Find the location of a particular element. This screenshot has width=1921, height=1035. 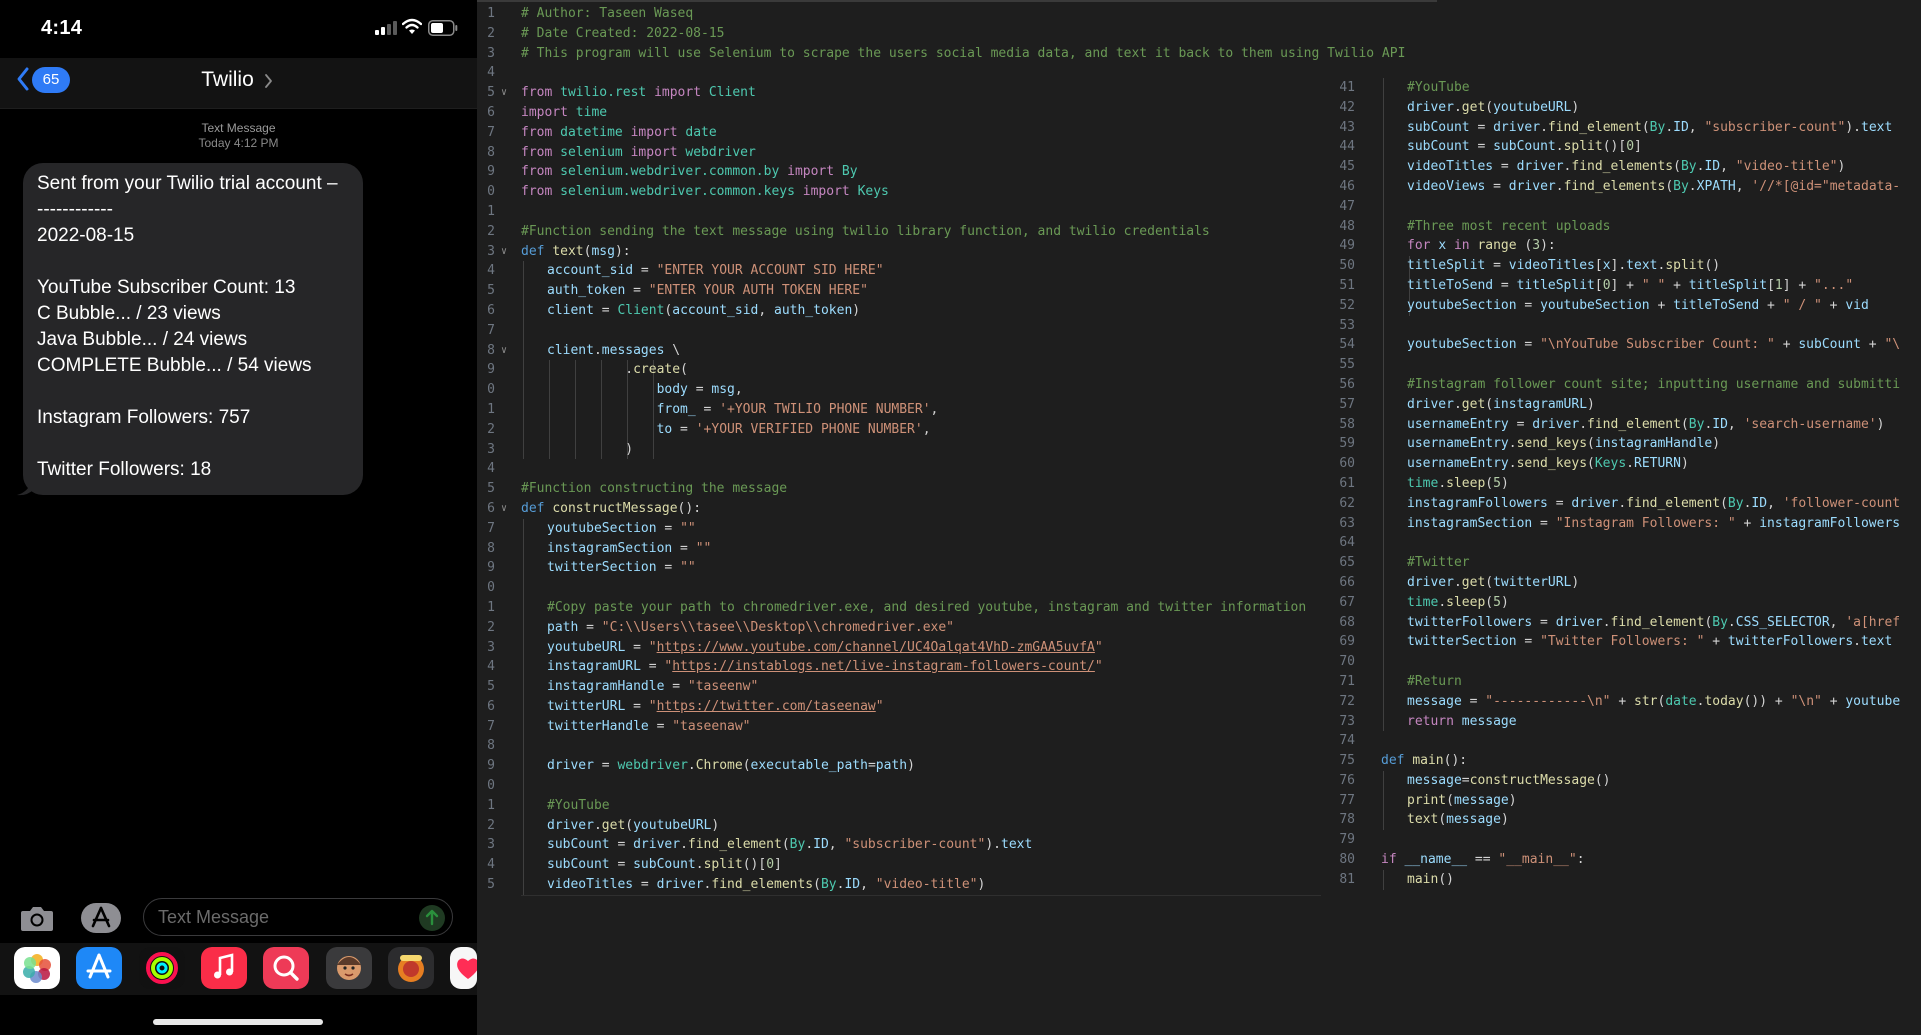

code-line: 6 ∨ def constructMessage(): is located at coordinates (907, 509).